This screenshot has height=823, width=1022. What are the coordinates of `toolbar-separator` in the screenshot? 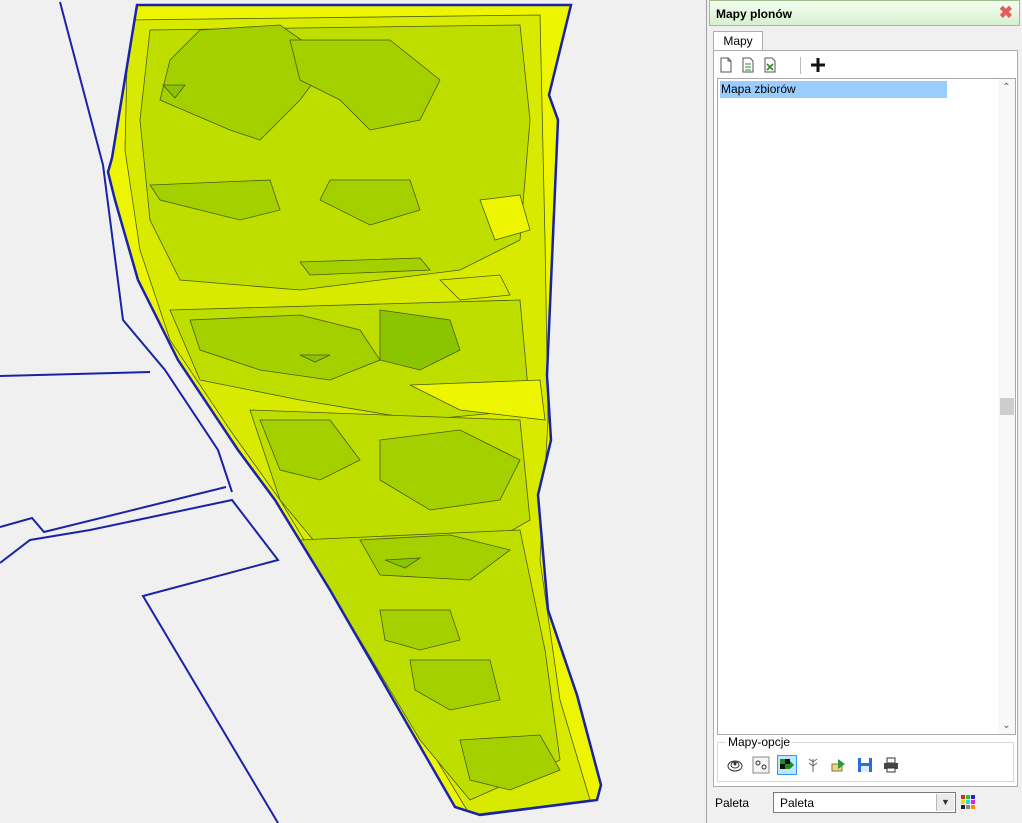 It's located at (800, 65).